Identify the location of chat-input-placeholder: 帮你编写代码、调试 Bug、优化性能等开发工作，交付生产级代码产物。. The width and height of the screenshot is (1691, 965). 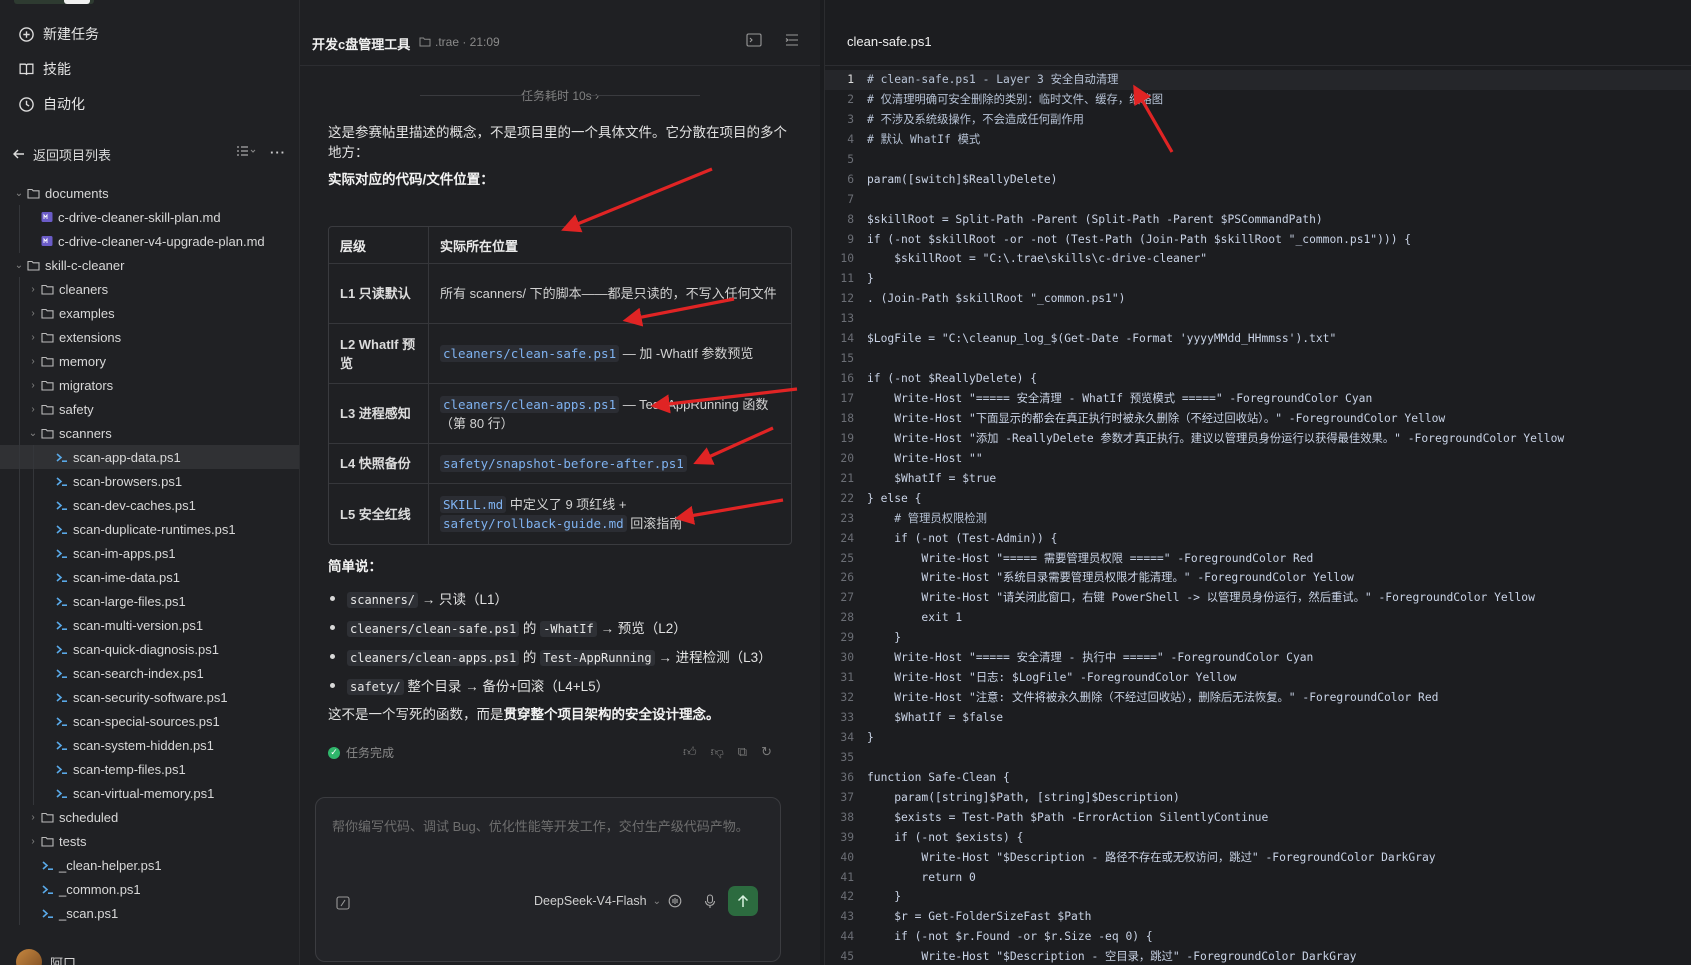
(540, 825).